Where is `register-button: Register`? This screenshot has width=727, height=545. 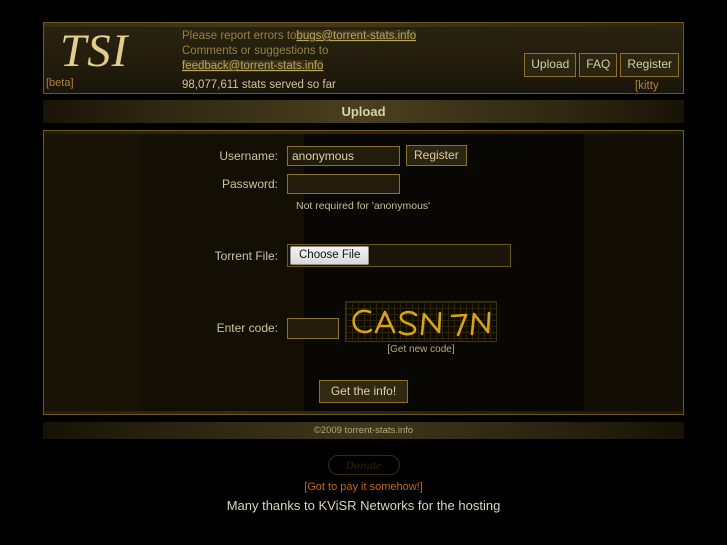 register-button: Register is located at coordinates (436, 155).